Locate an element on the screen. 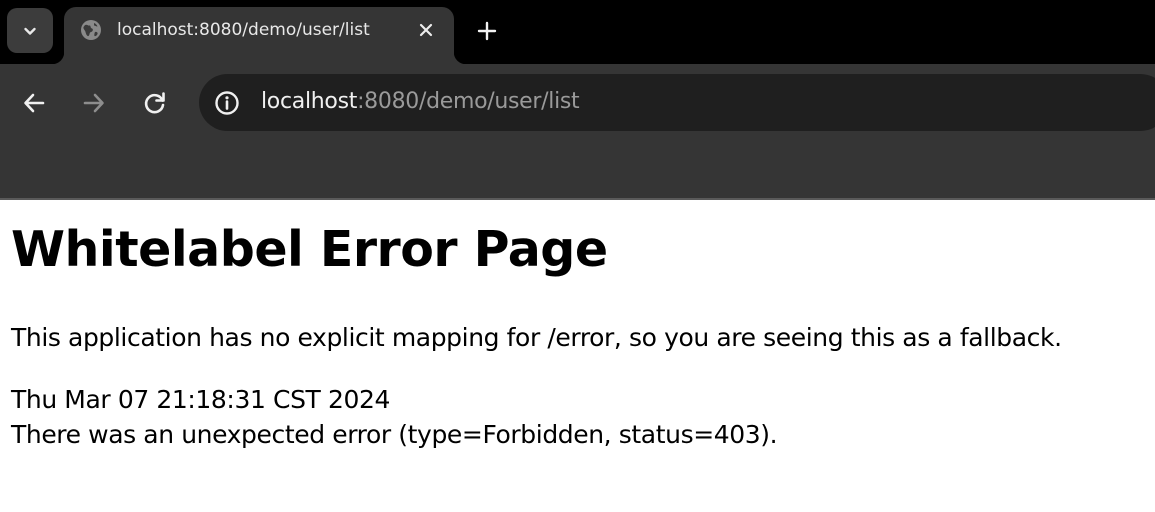 This screenshot has width=1155, height=512. site-info-button is located at coordinates (227, 103).